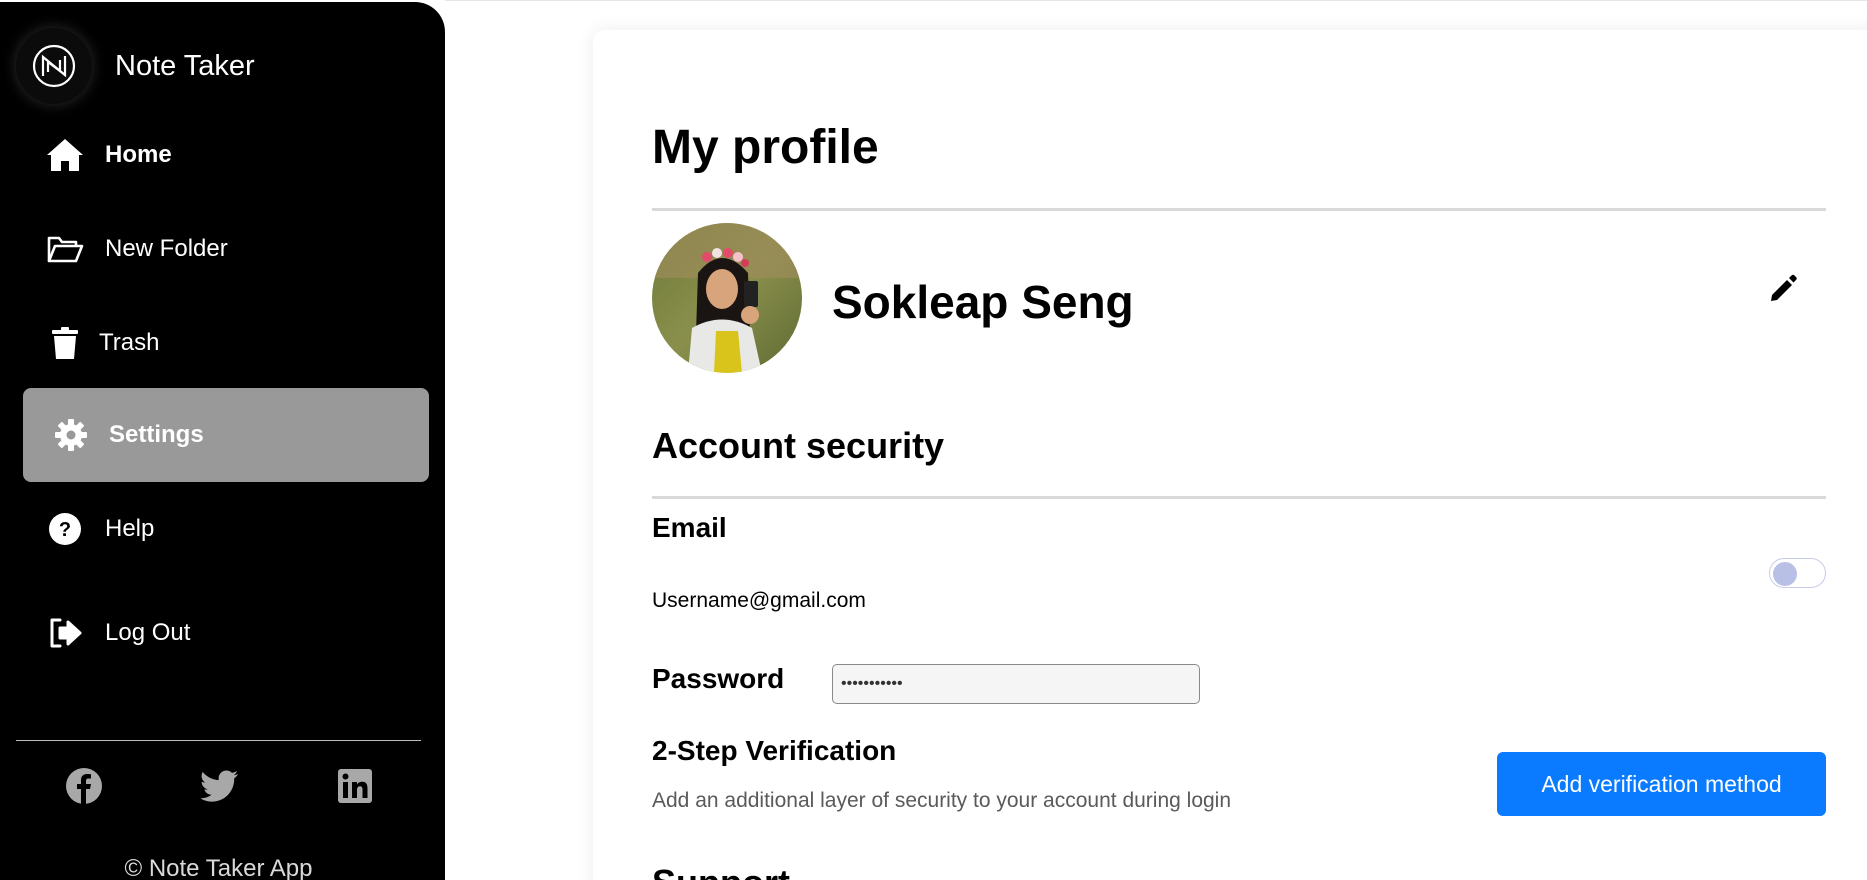 Image resolution: width=1867 pixels, height=880 pixels. I want to click on app-name: Note Taker, so click(185, 65).